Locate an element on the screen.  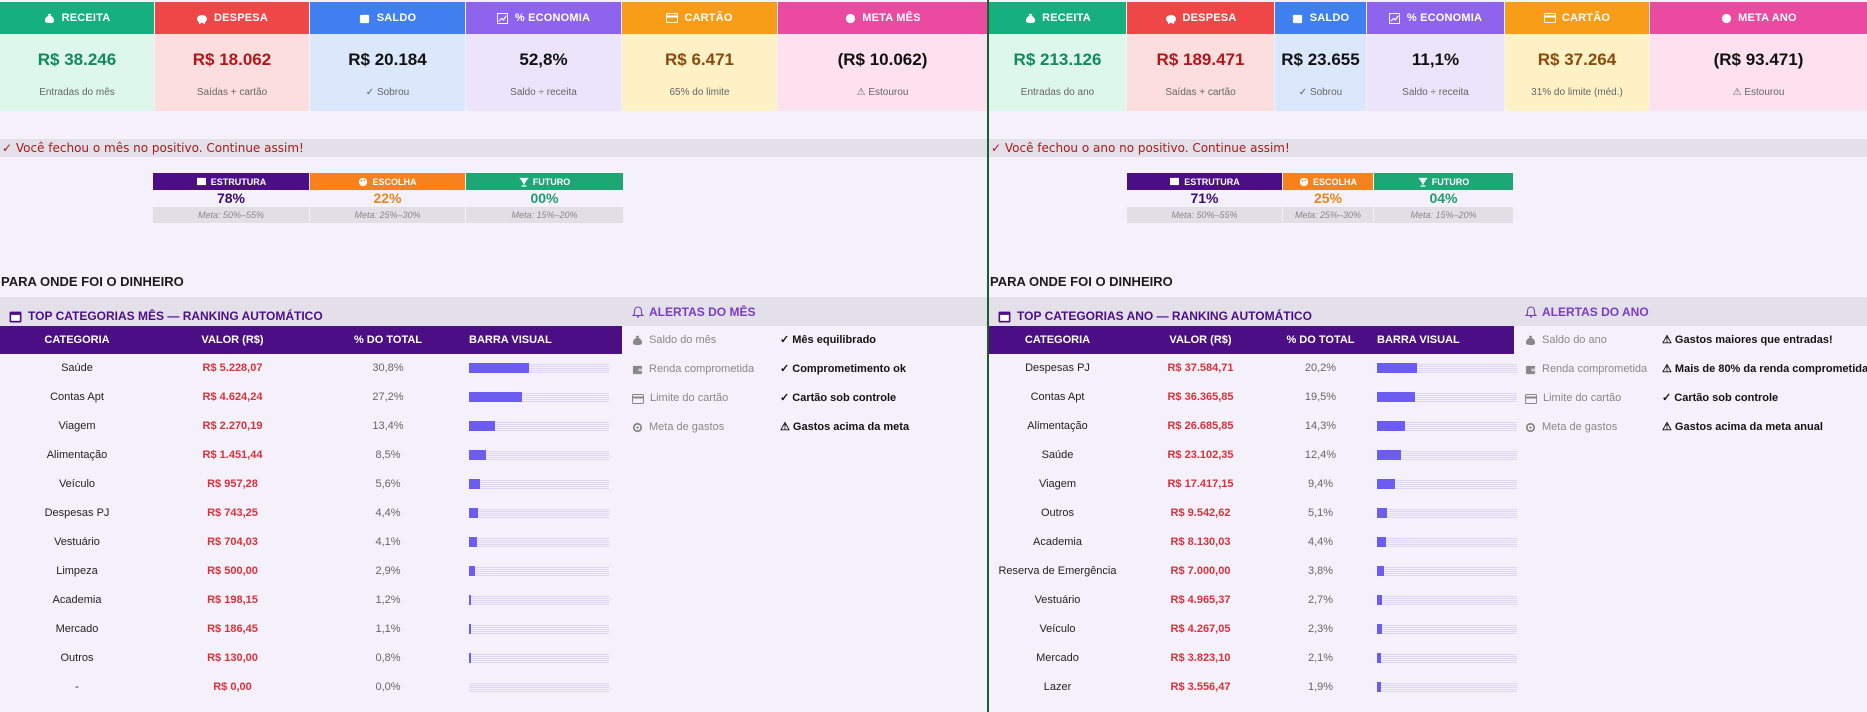
table-row: Contas Apt R$ 4.624,24 27,2% is located at coordinates (311, 397).